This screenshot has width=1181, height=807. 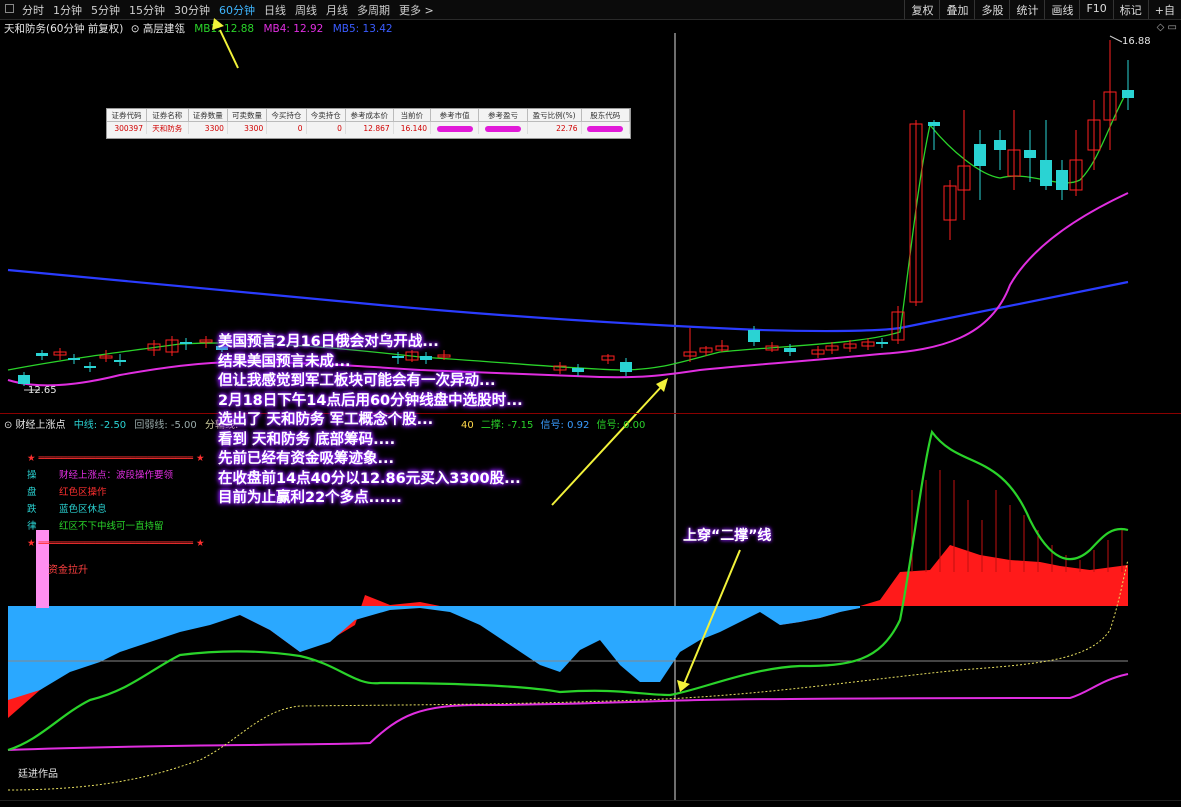 I want to click on fund-label: 资金拉升, so click(x=68, y=570).